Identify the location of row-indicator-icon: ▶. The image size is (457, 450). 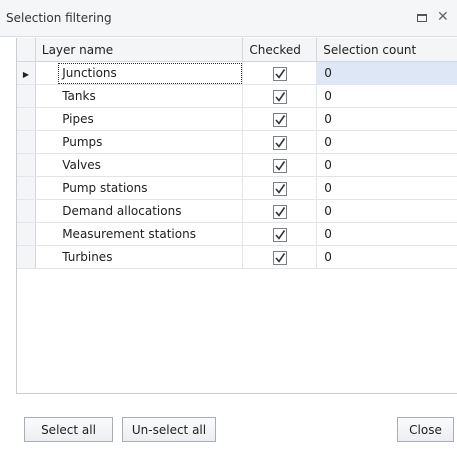
(26, 74).